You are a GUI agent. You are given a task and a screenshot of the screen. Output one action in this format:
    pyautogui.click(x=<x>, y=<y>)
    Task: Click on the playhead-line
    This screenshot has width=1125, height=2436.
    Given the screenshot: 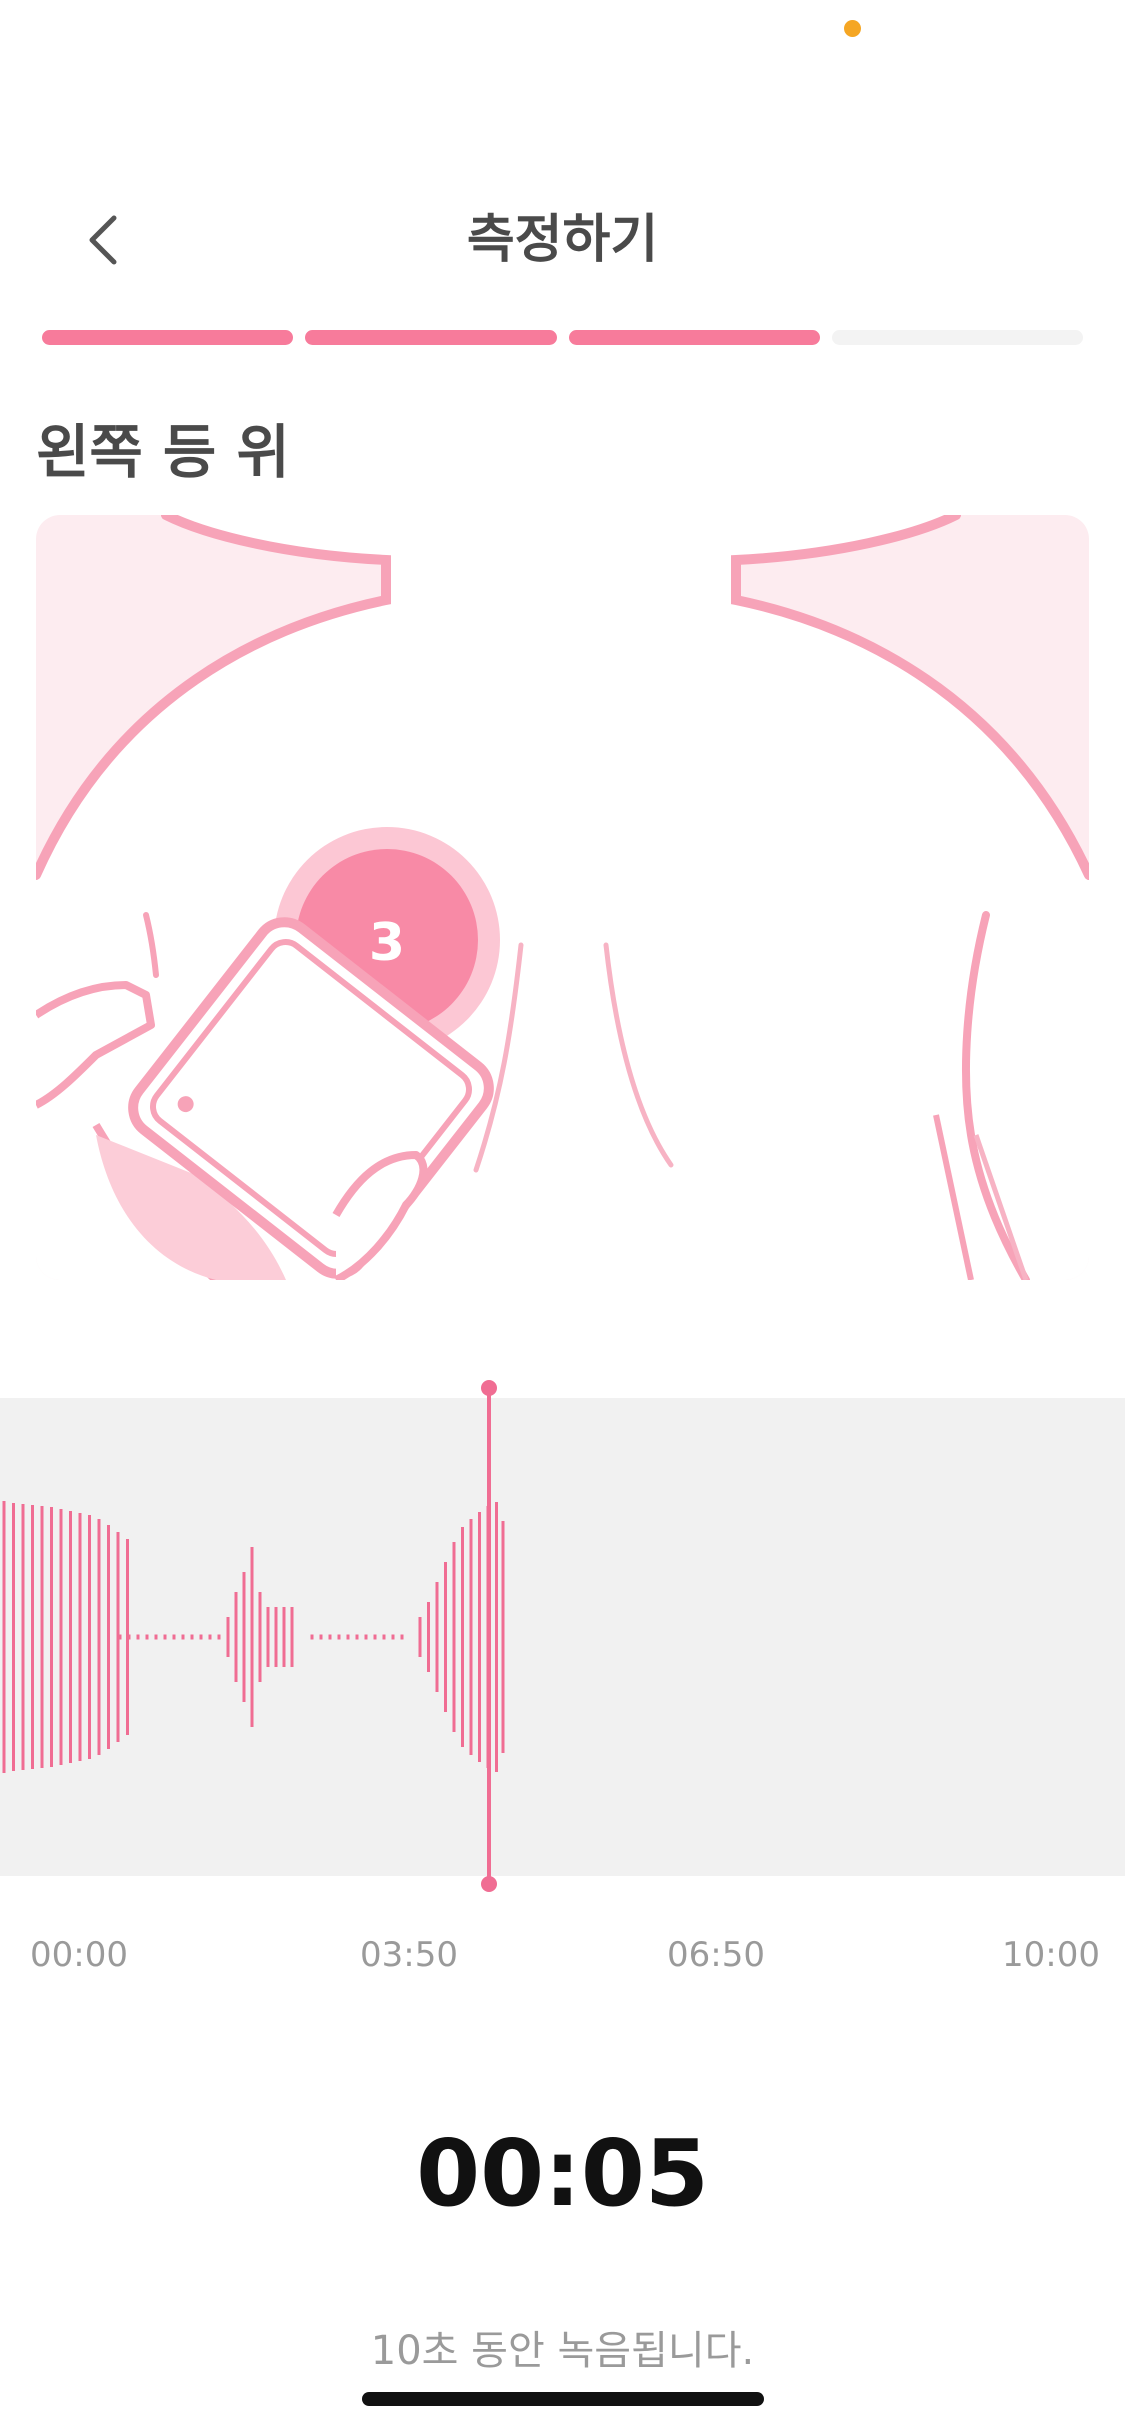 What is the action you would take?
    pyautogui.click(x=489, y=1636)
    